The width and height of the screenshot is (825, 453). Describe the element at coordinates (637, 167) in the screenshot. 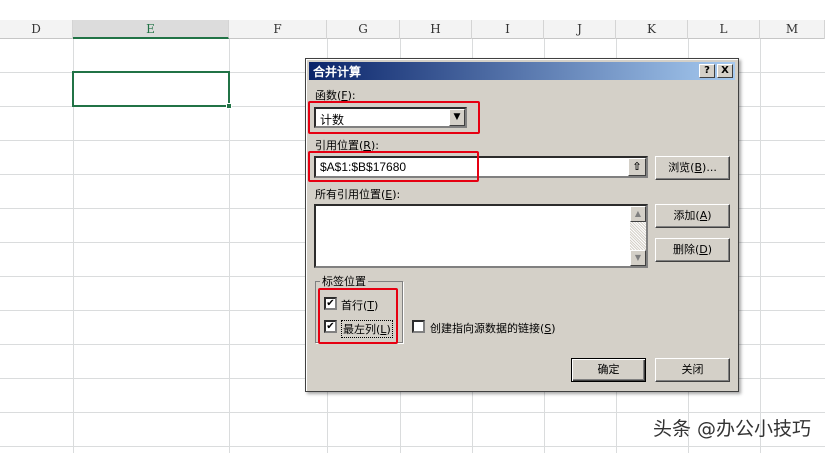

I see `collapse-dialog-icon: ⇧` at that location.